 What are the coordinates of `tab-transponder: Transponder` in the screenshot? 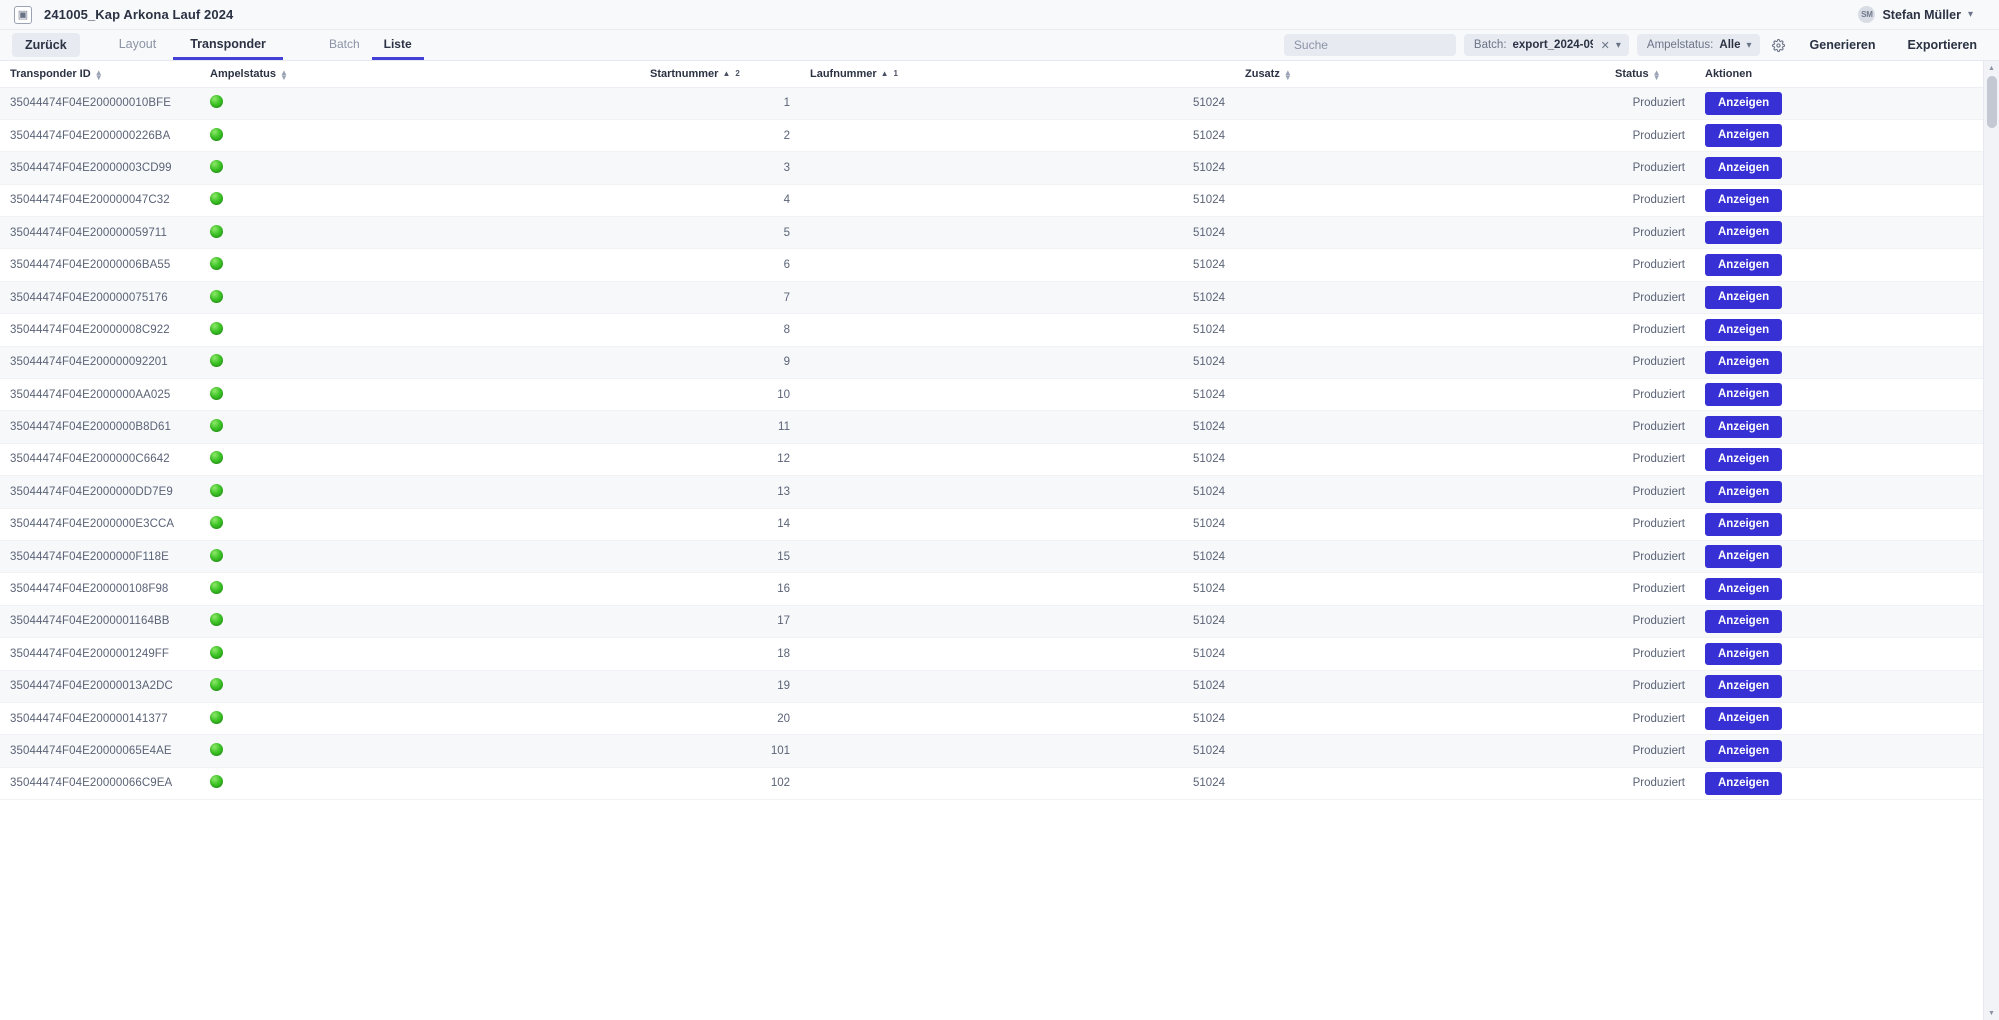 It's located at (228, 45).